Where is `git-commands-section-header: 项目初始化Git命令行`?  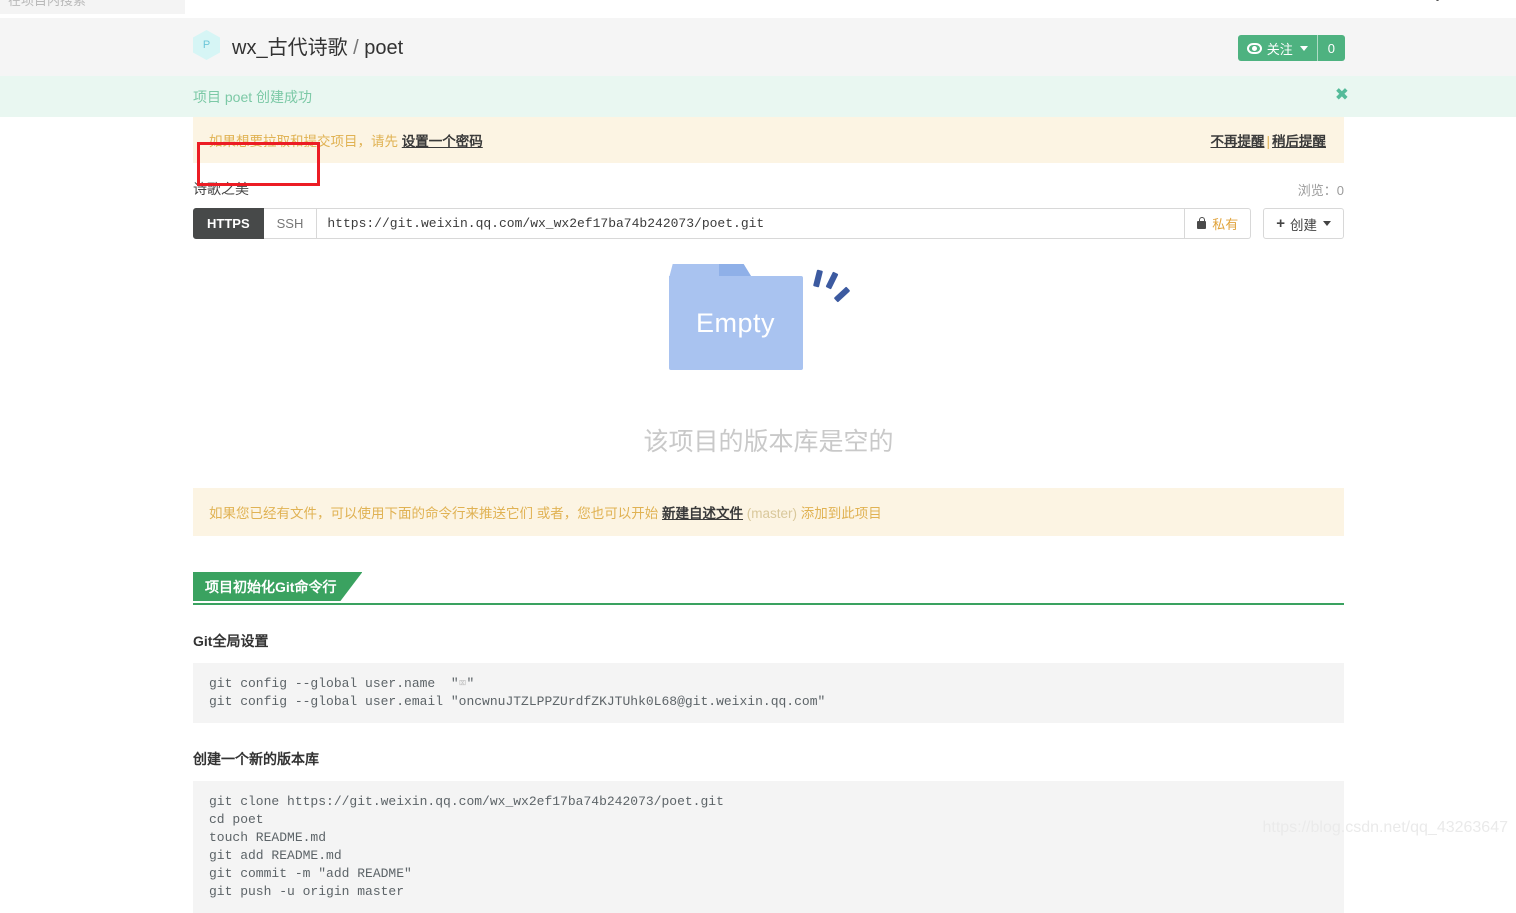
git-commands-section-header: 项目初始化Git命令行 is located at coordinates (768, 588).